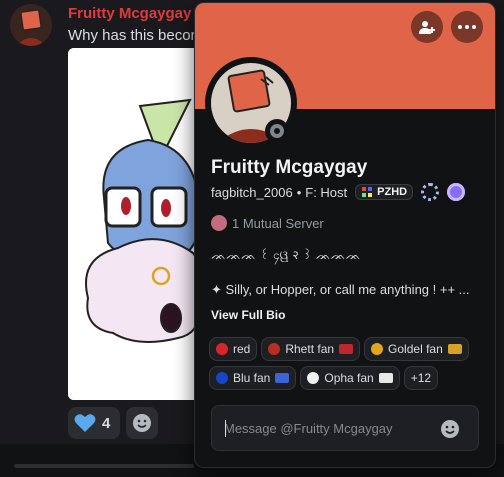 The height and width of the screenshot is (477, 504). I want to click on blue-heart-icon, so click(85, 423).